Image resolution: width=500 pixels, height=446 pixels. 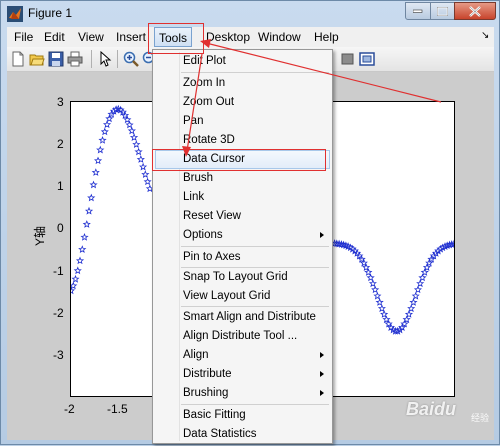 I want to click on watermark-subtext: 经验, so click(x=480, y=418).